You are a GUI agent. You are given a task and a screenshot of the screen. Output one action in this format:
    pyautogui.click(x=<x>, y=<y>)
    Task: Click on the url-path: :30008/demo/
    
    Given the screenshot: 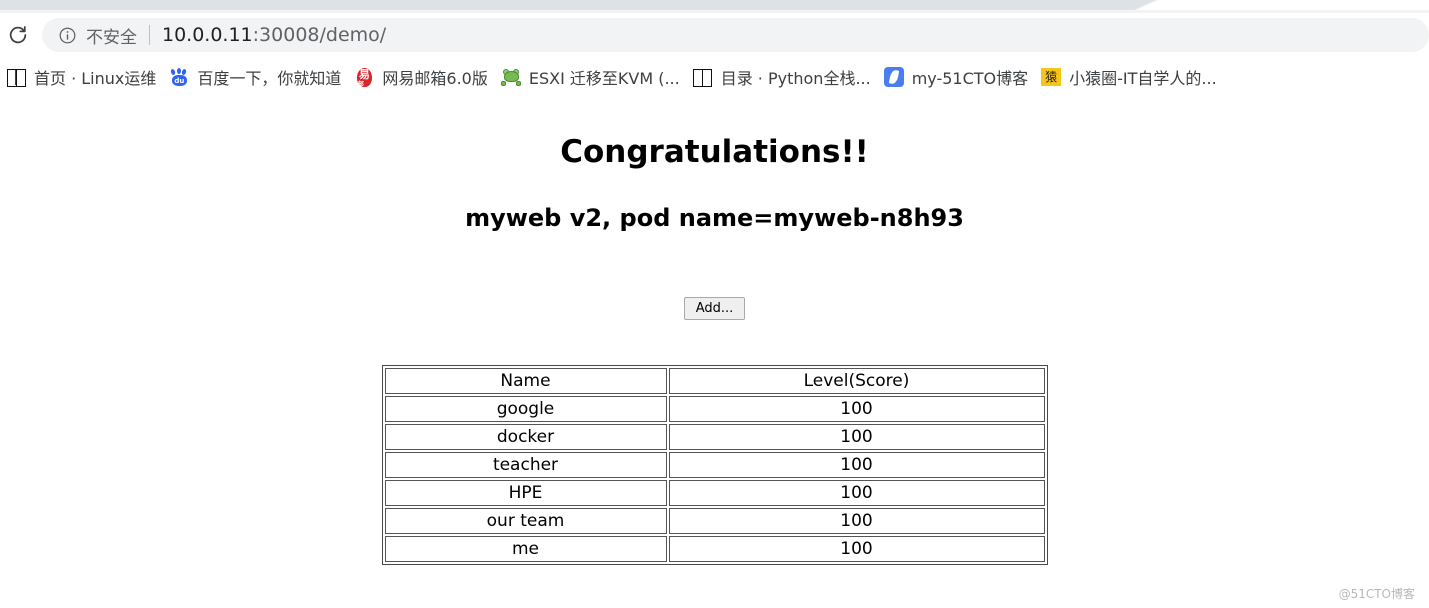 What is the action you would take?
    pyautogui.click(x=319, y=35)
    